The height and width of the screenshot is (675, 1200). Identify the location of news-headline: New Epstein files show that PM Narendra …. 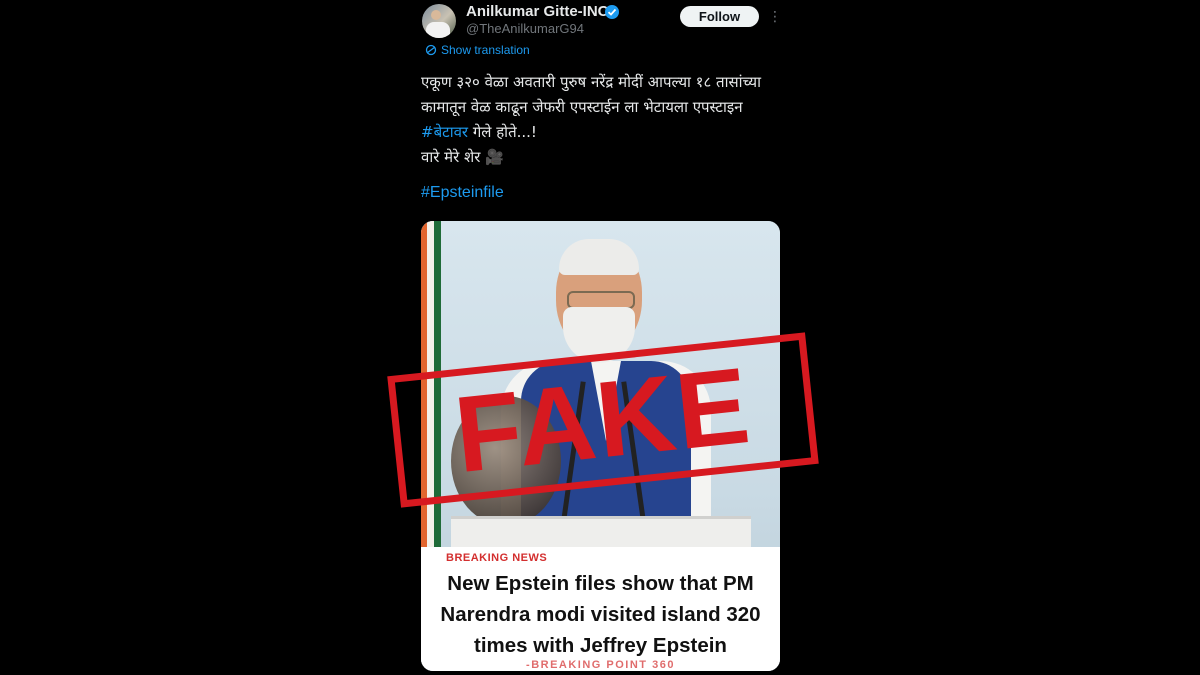
(600, 614).